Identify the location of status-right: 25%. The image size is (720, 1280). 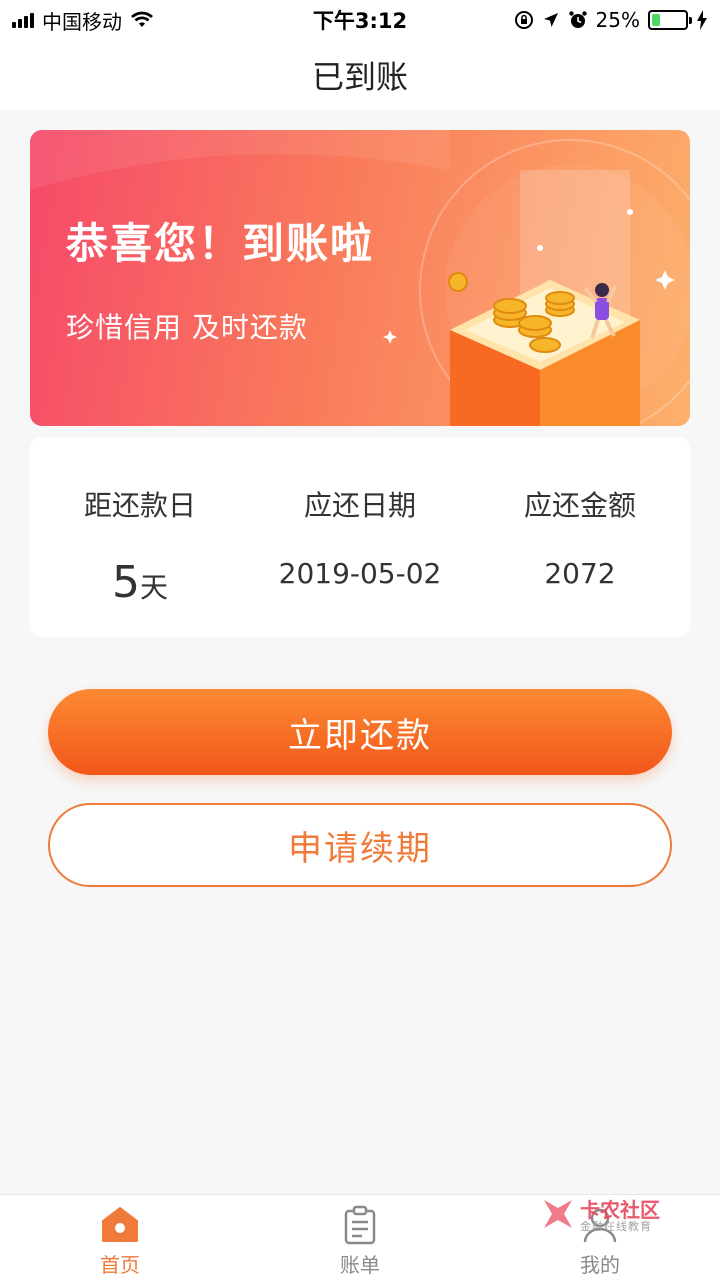
(611, 20).